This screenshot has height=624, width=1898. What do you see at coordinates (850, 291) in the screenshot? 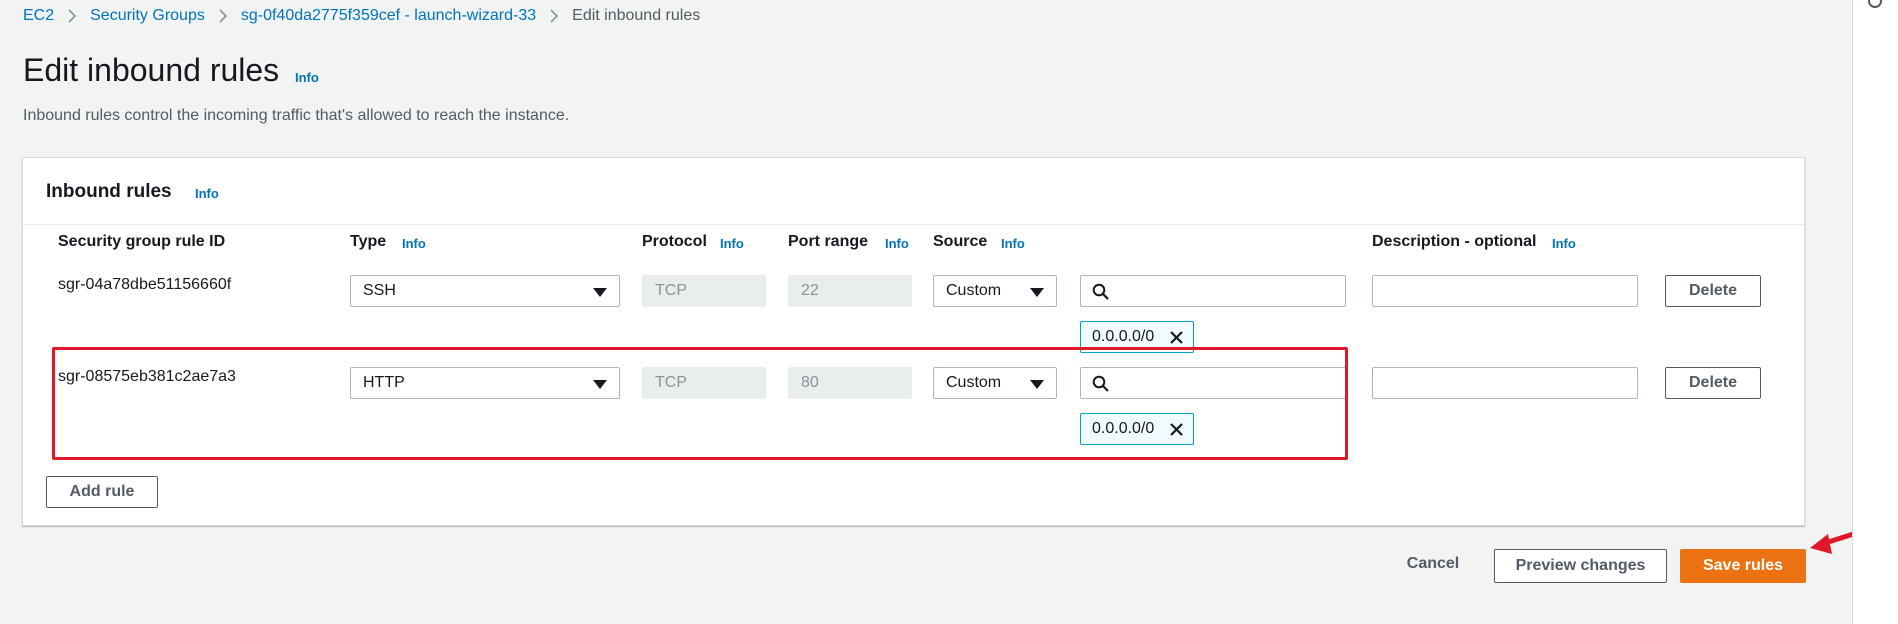
I see `port-range-field: 22` at bounding box center [850, 291].